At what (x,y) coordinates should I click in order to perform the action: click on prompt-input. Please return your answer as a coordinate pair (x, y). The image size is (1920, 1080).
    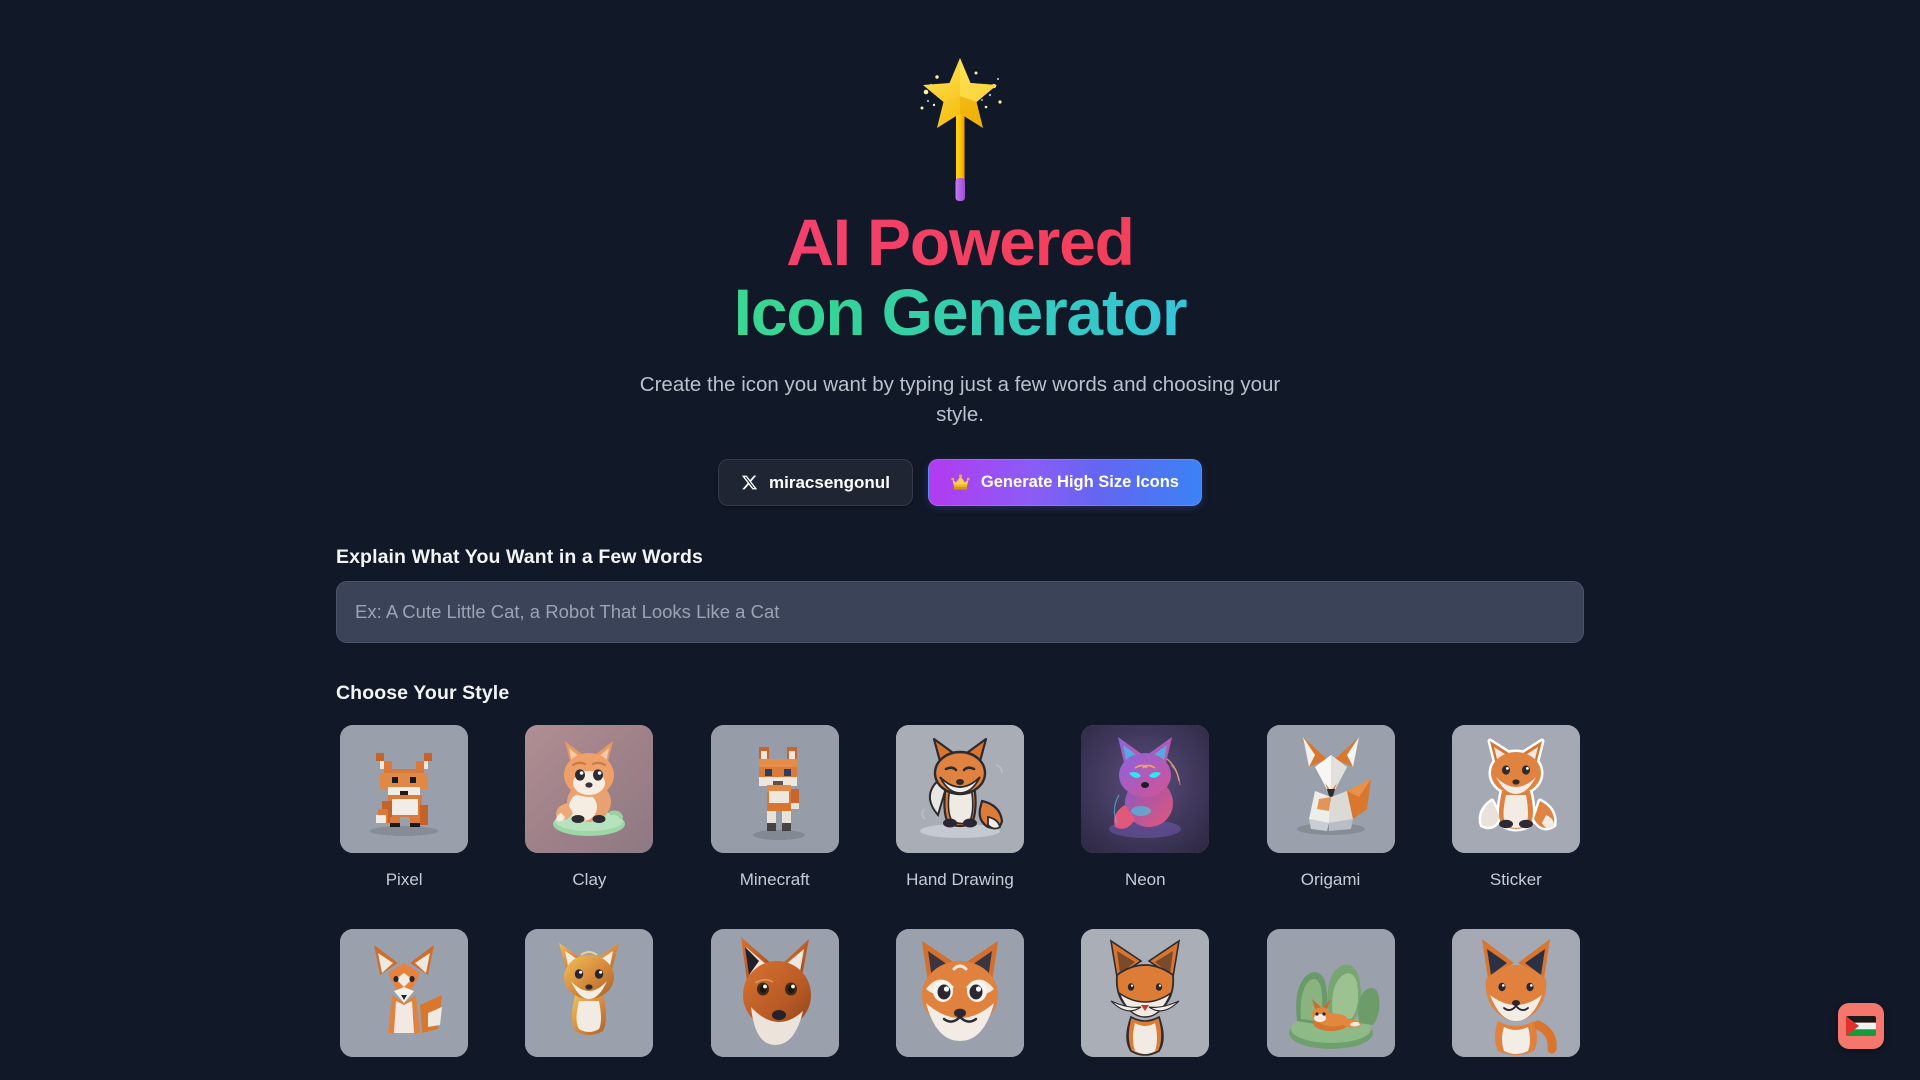
    Looking at the image, I should click on (960, 612).